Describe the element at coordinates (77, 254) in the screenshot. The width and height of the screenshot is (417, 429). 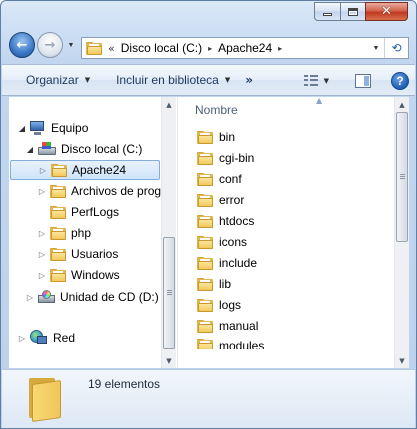
I see `tree-item-usuarios: ▷ Usuarios` at that location.